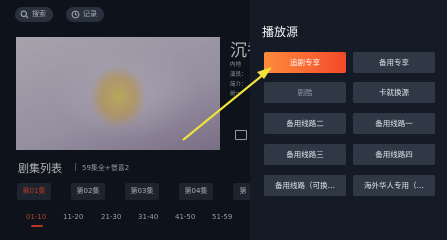  Describe the element at coordinates (238, 85) in the screenshot. I see `meta-intro: 简介：` at that location.